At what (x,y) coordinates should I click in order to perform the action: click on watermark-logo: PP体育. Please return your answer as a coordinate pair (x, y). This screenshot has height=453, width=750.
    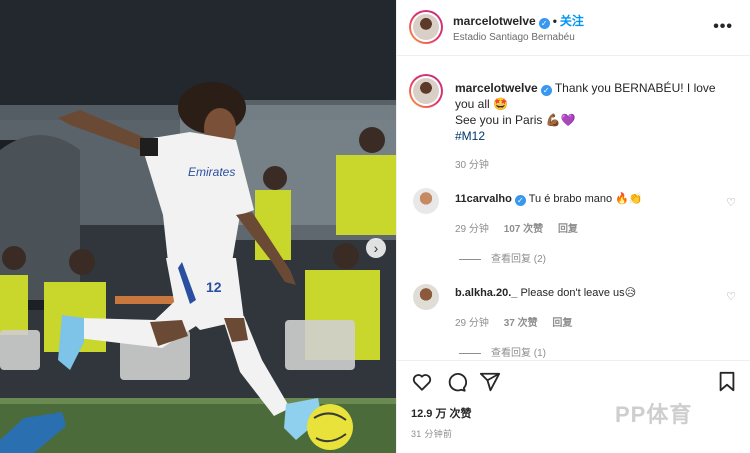
    Looking at the image, I should click on (654, 414).